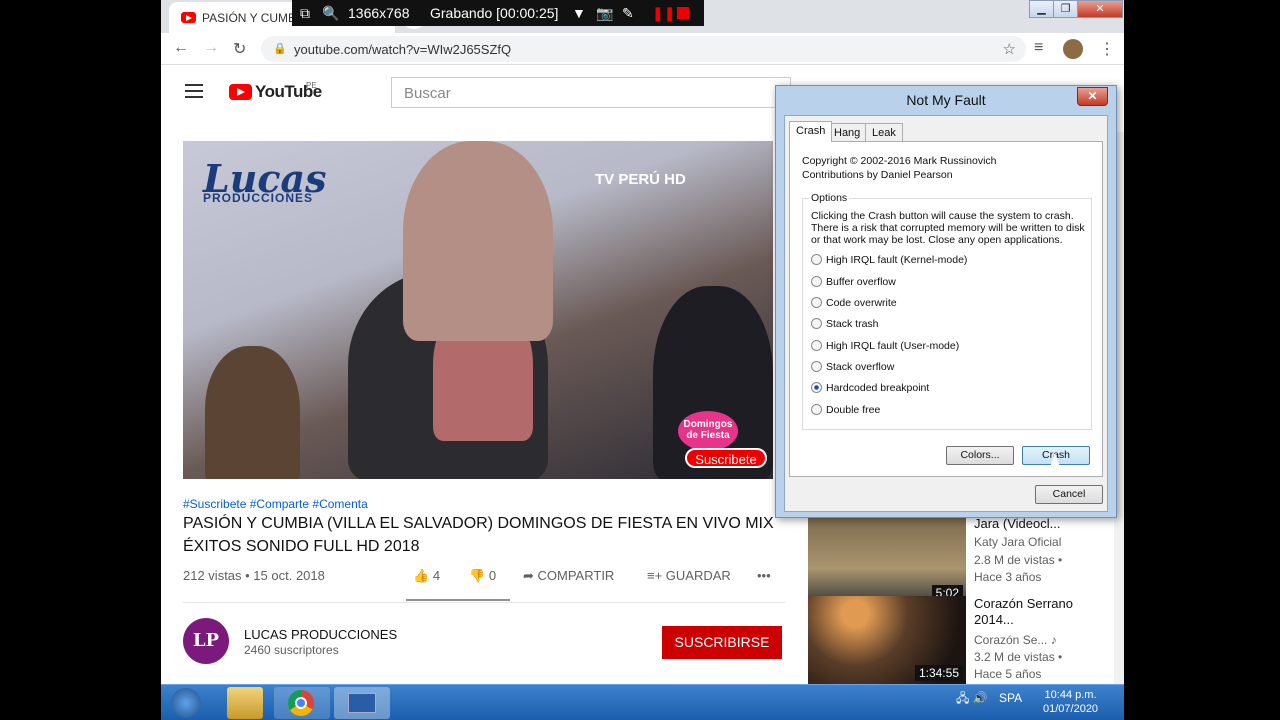 Image resolution: width=1280 pixels, height=720 pixels. What do you see at coordinates (852, 367) in the screenshot?
I see `radio-stack-overflow: Stack overflow` at bounding box center [852, 367].